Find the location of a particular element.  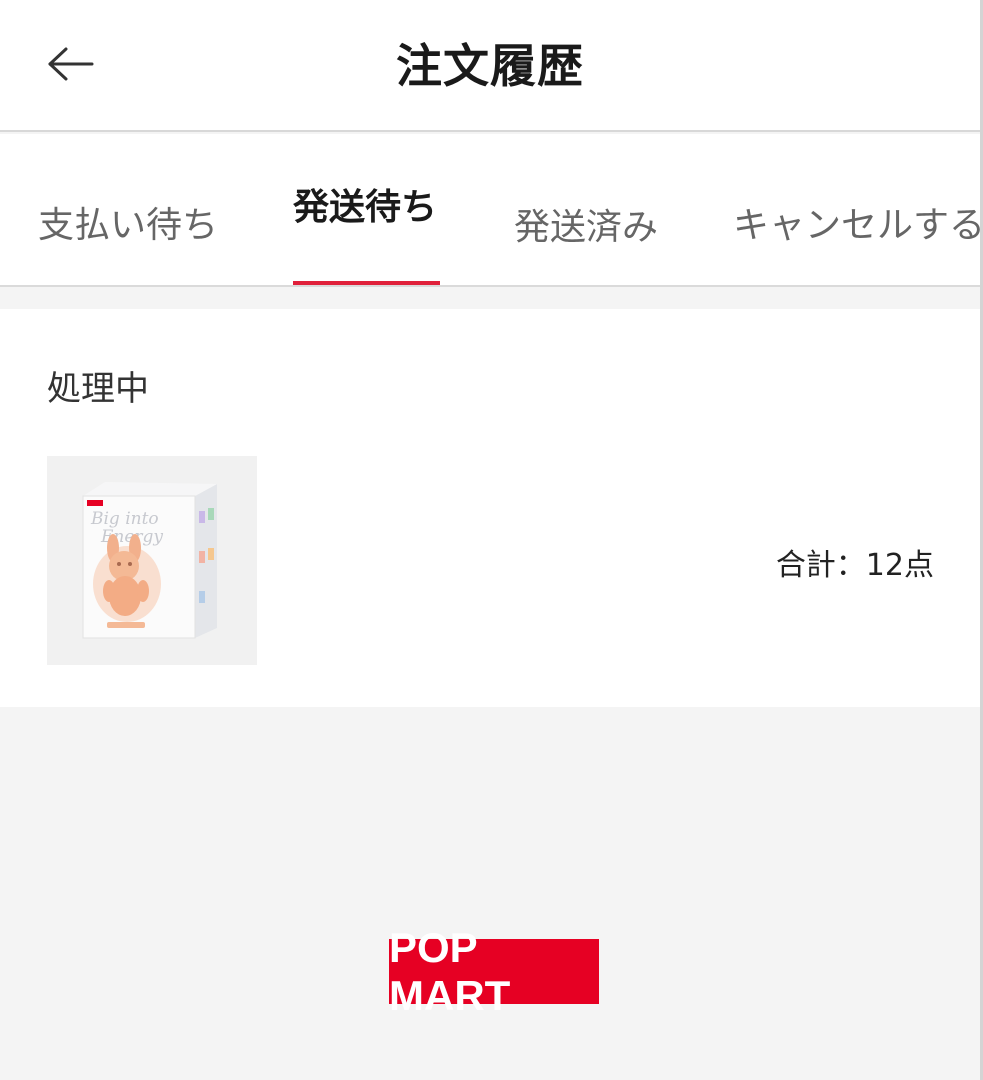

svg-text: Big into is located at coordinates (124, 519).